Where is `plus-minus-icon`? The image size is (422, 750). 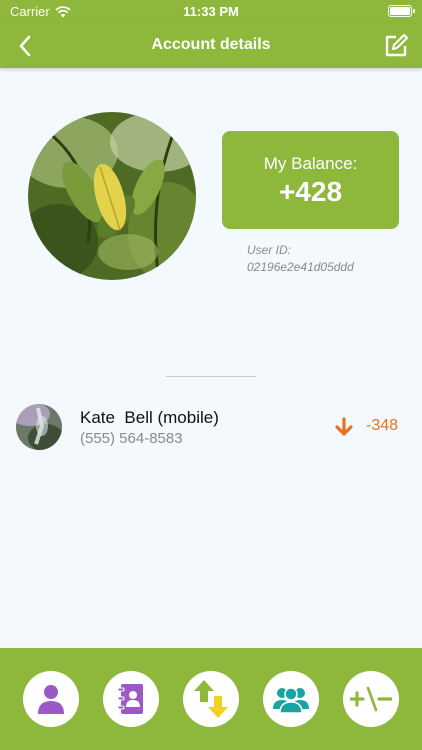
plus-minus-icon is located at coordinates (371, 699).